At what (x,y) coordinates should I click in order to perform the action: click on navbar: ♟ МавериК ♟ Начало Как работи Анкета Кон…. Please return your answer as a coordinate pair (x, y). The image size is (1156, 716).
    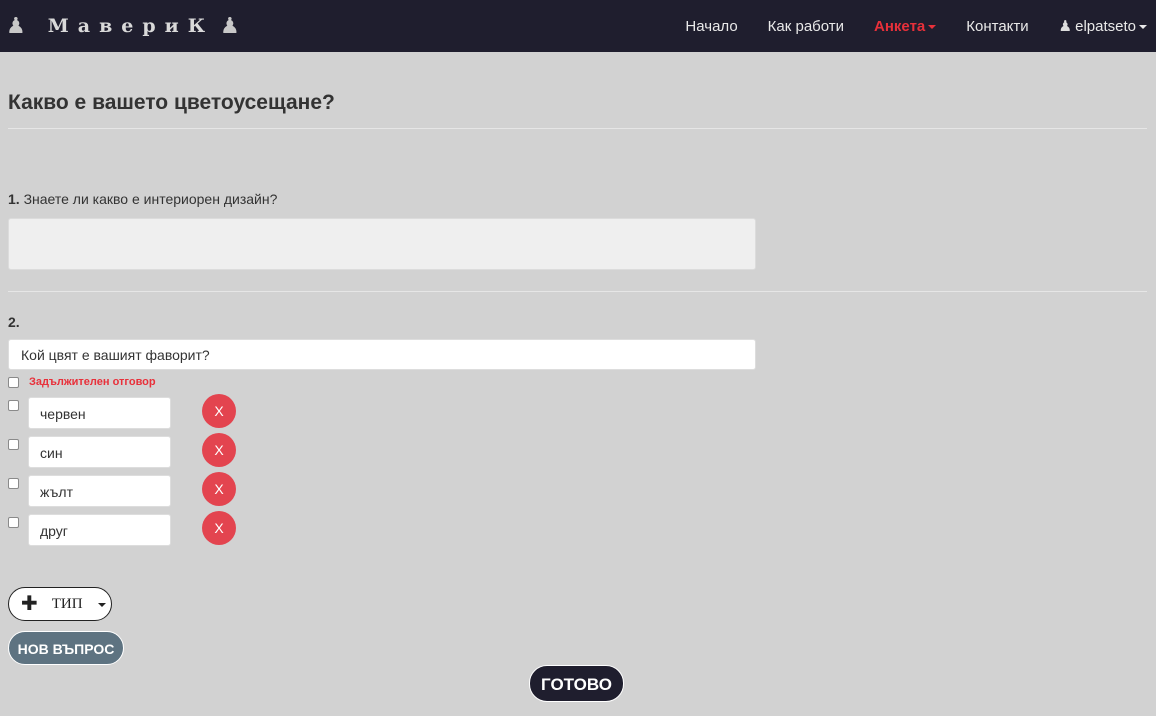
    Looking at the image, I should click on (578, 26).